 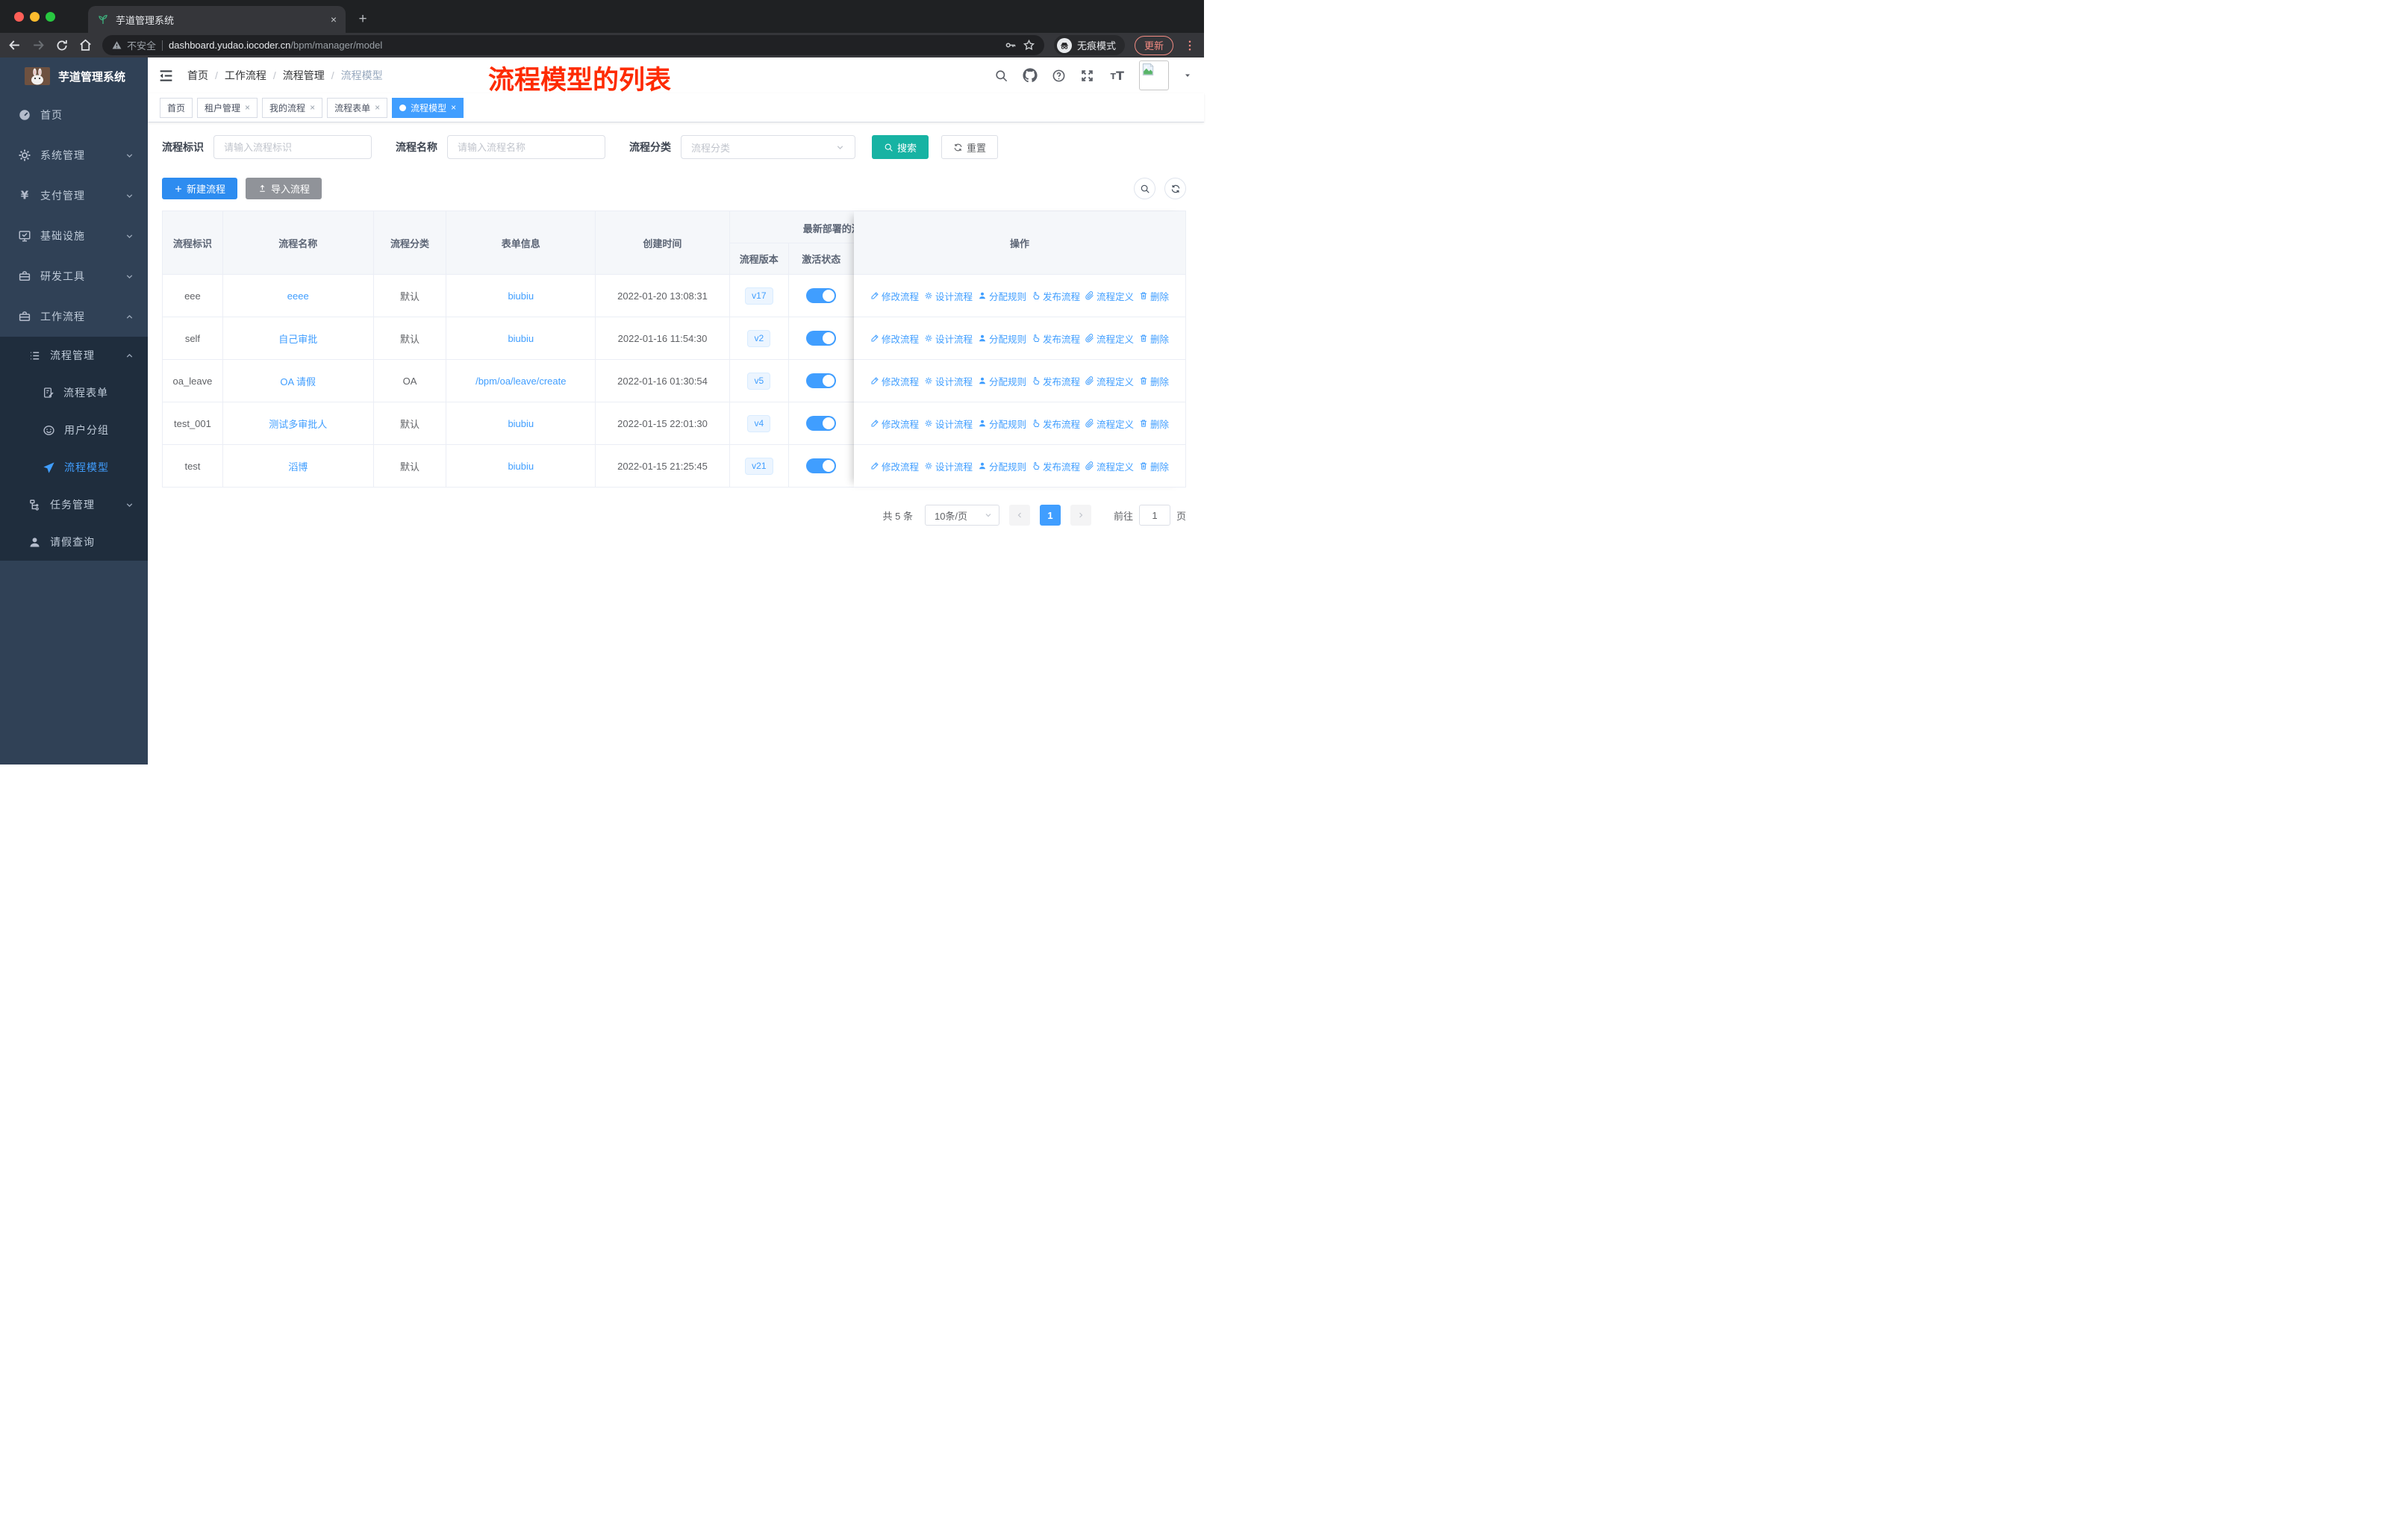 I want to click on sidebar-logo: 芋道管理系统, so click(x=74, y=76).